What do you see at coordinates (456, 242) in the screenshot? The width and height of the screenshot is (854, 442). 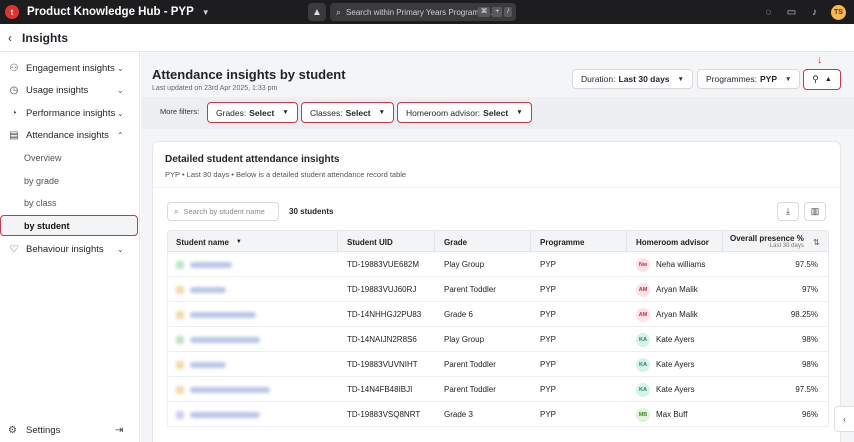 I see `header-label: Grade` at bounding box center [456, 242].